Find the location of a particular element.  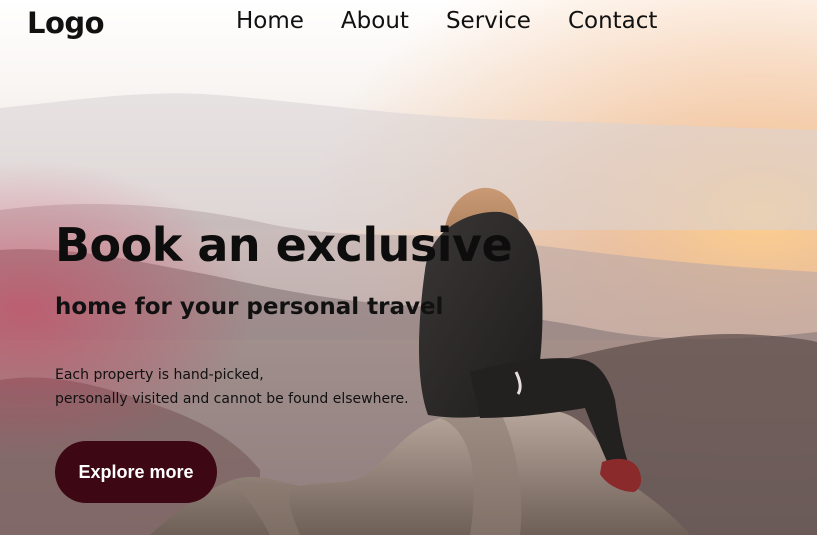

nav-links: Home About Service Contact is located at coordinates (446, 21).